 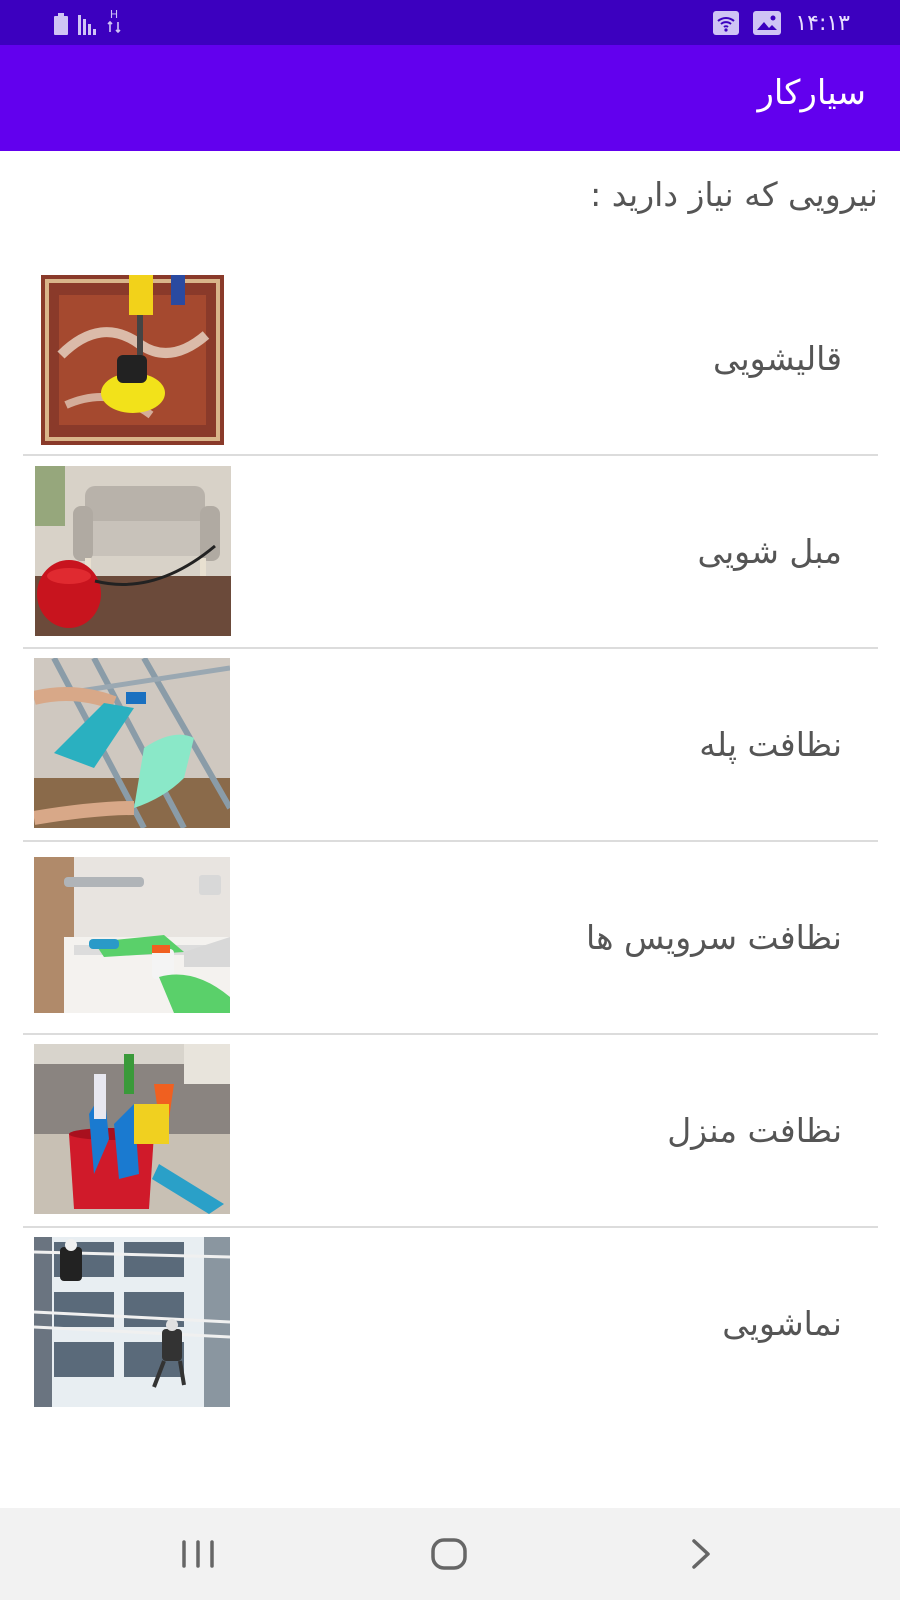 What do you see at coordinates (450, 98) in the screenshot?
I see `app-bar: سیارکار` at bounding box center [450, 98].